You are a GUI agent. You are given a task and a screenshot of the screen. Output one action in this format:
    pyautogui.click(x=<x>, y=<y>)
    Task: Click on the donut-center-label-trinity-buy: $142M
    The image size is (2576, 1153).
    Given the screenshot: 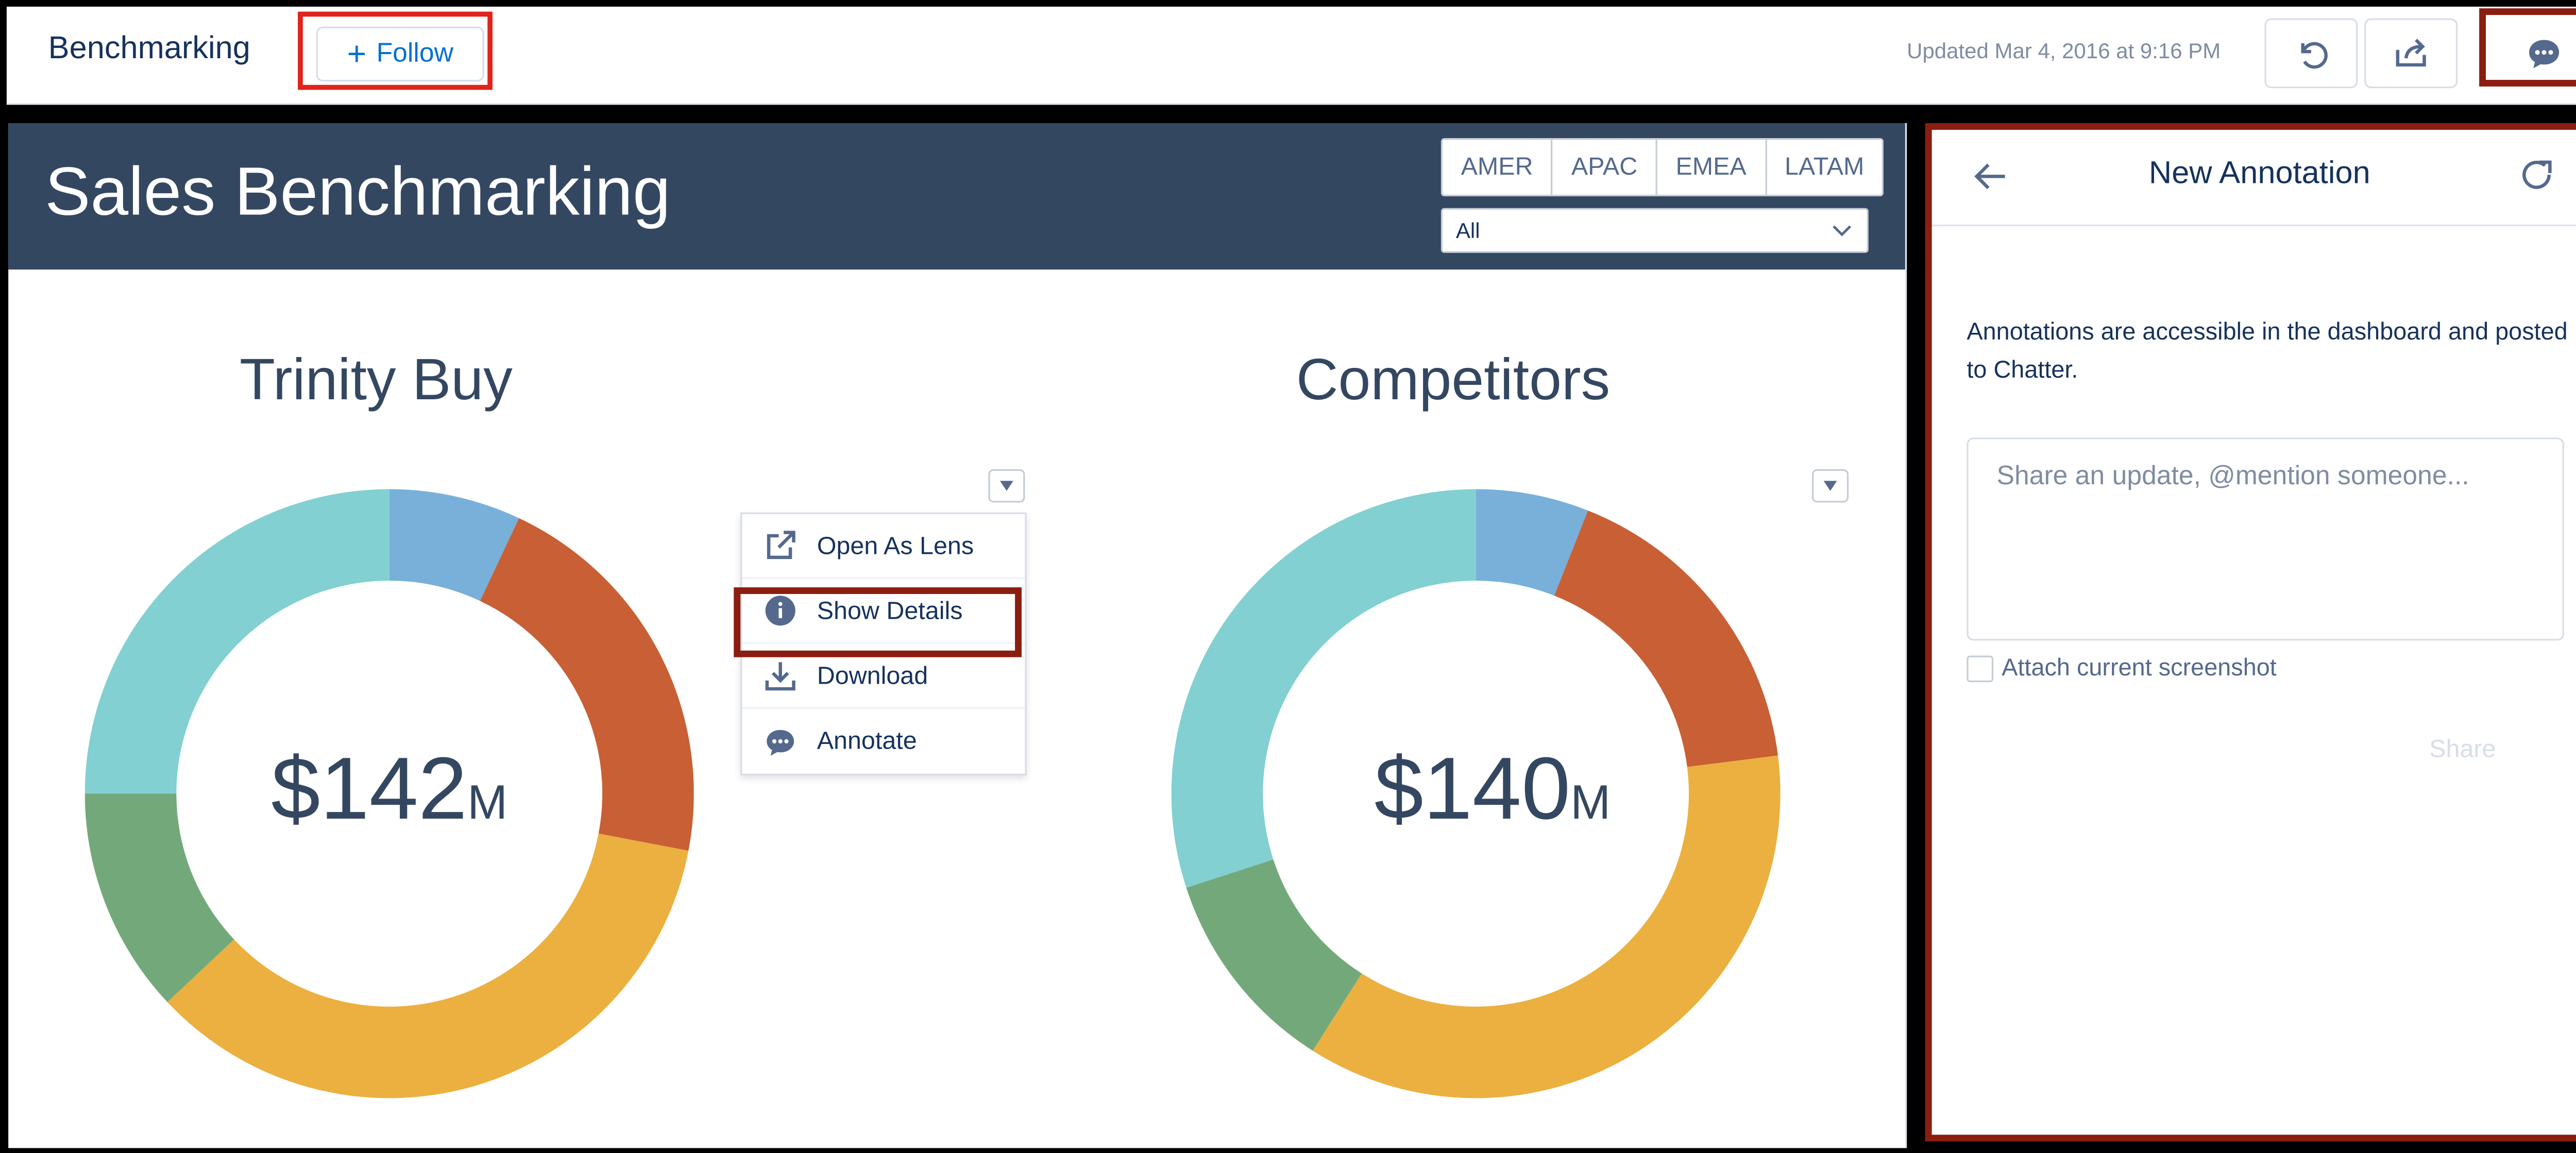 What is the action you would take?
    pyautogui.click(x=389, y=789)
    